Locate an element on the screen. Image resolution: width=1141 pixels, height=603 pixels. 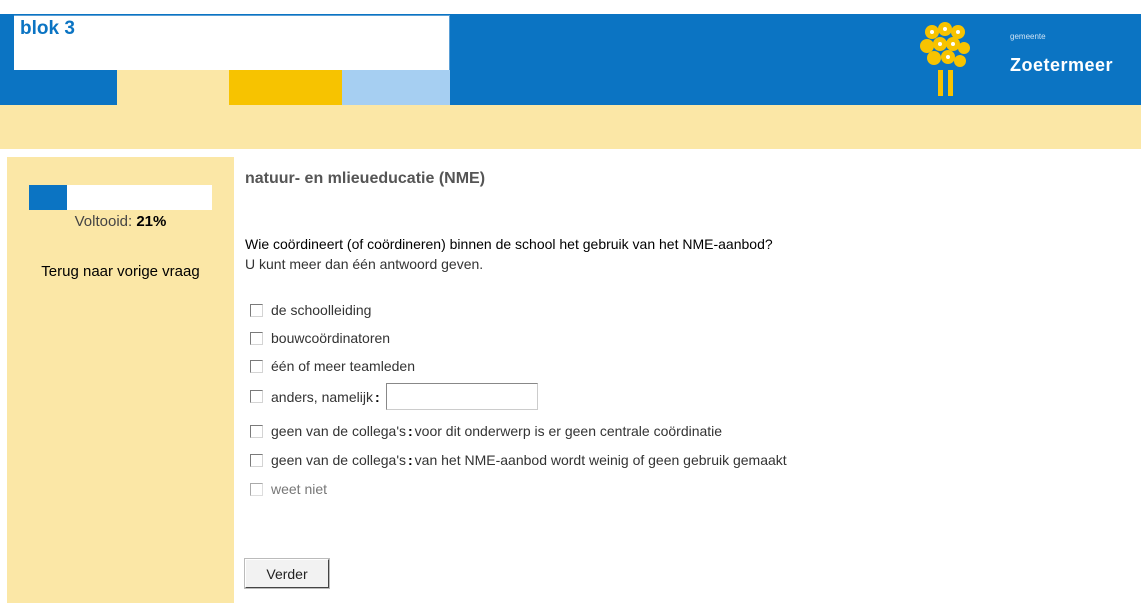
brand-small-label: gemeente is located at coordinates (1028, 36).